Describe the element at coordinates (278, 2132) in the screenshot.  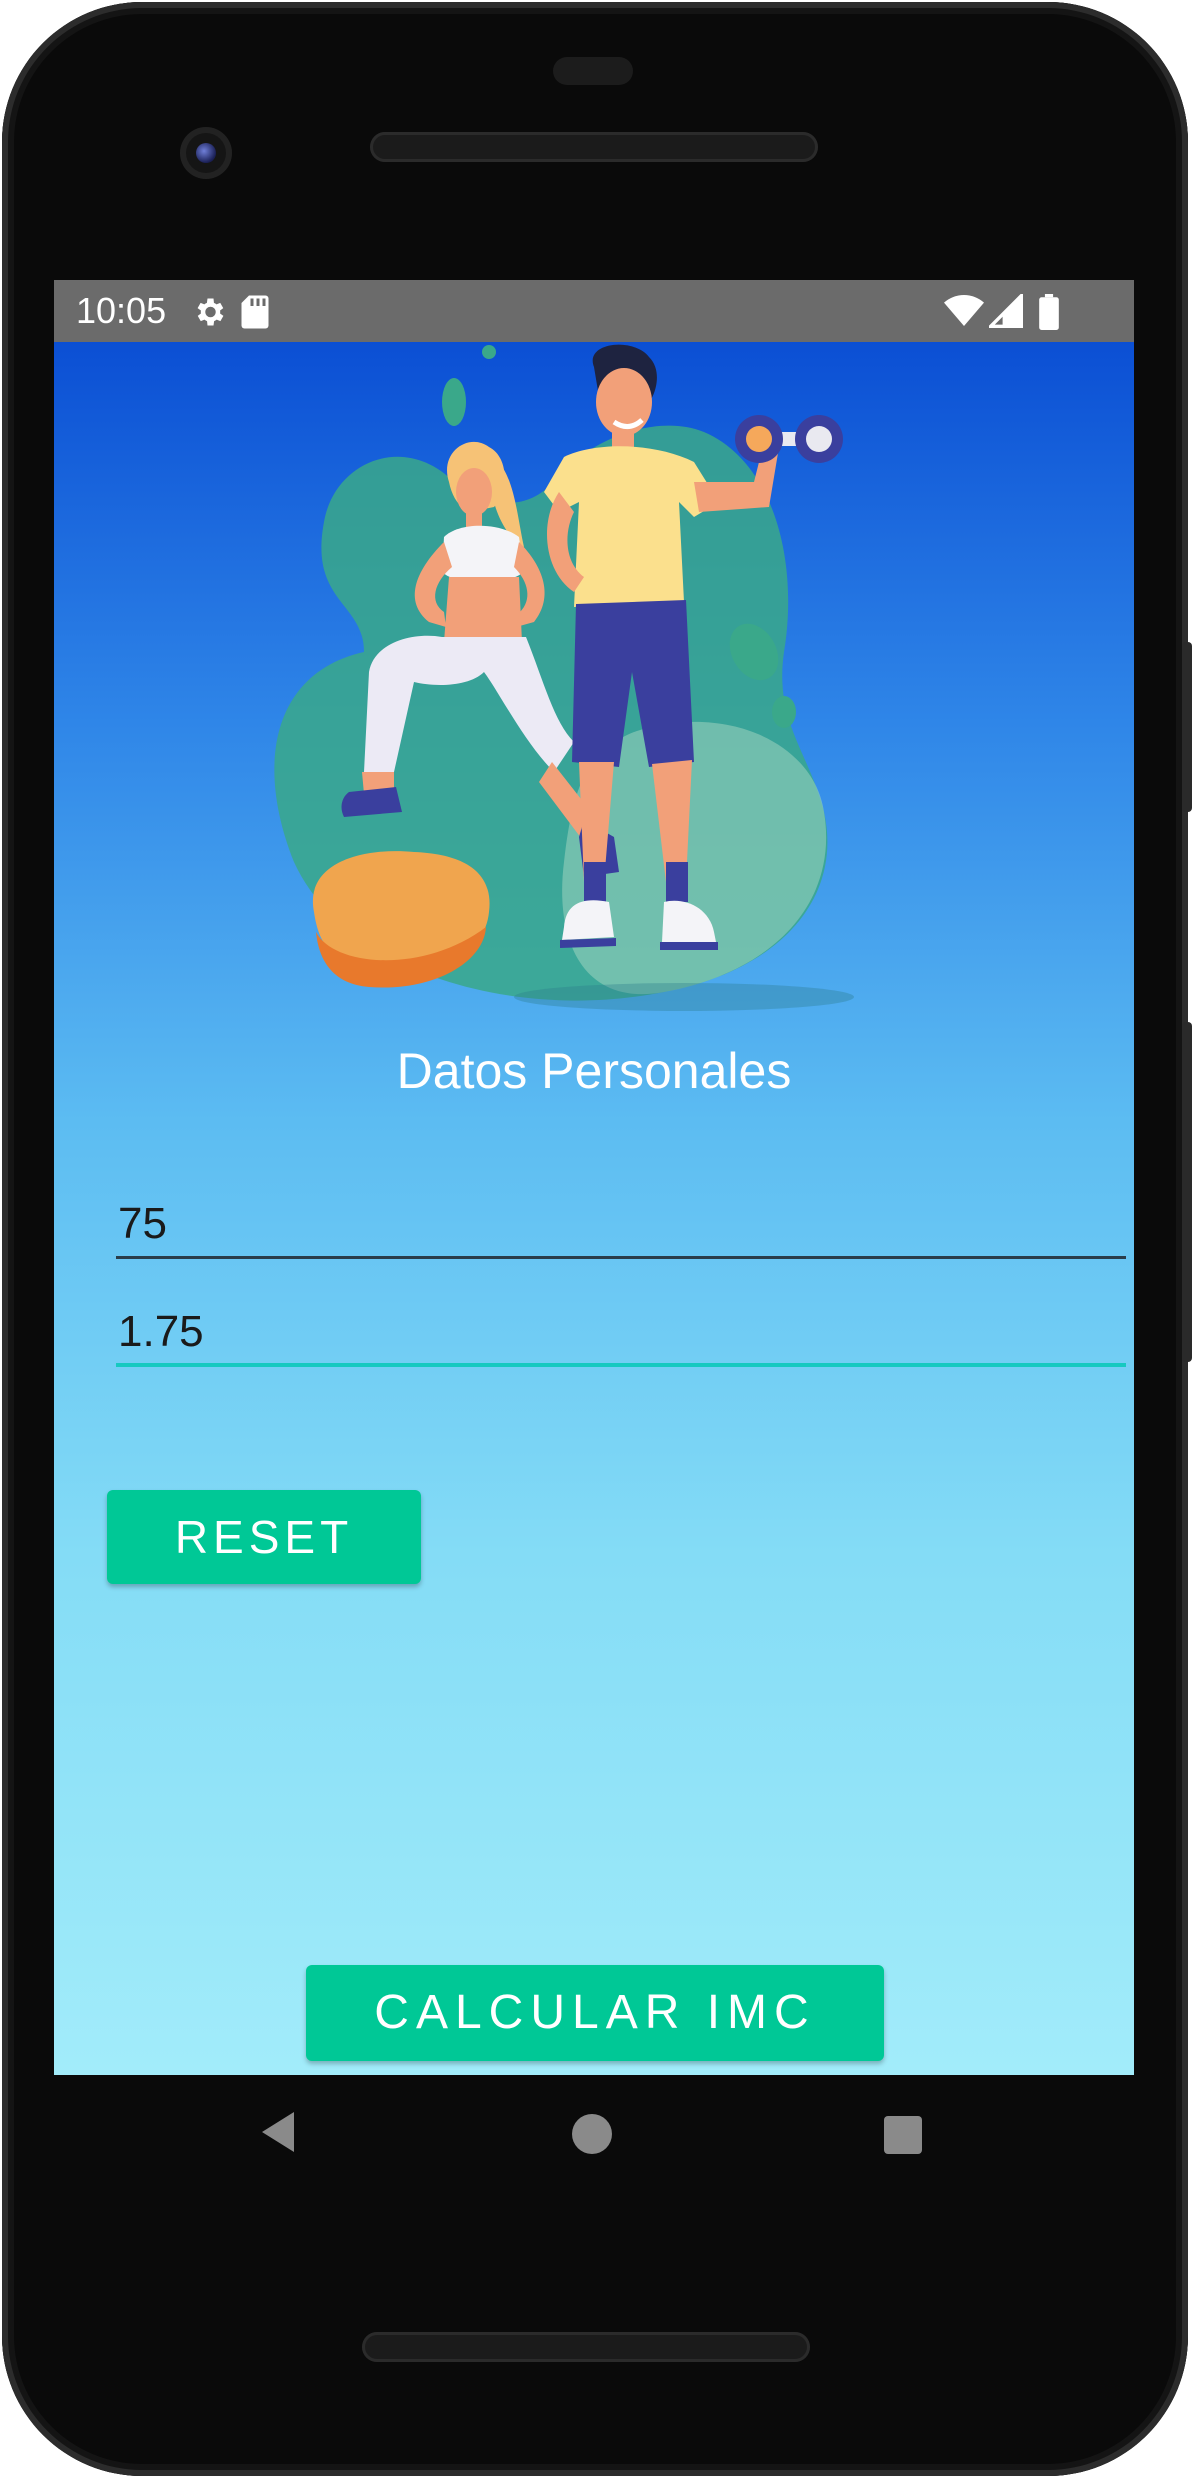
I see `nav-back-icon` at that location.